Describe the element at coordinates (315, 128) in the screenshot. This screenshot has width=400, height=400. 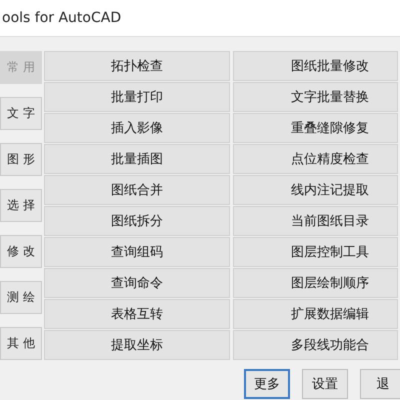
I see `tool-button: 重叠缝隙修复` at that location.